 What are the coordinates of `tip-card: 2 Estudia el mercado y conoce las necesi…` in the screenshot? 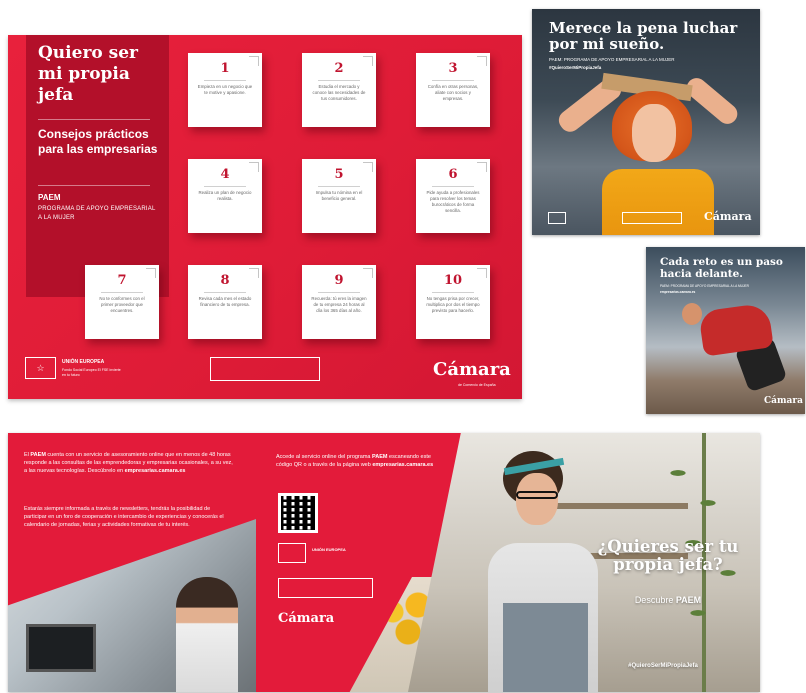 It's located at (339, 90).